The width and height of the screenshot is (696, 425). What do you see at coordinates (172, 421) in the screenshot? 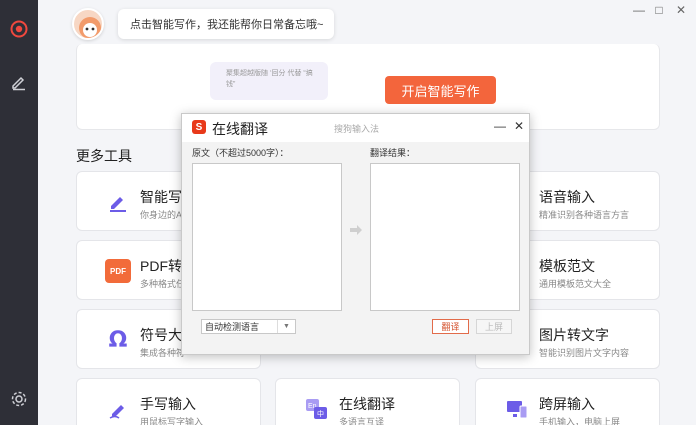
I see `tool-subtitle: 用鼠标写字输入` at bounding box center [172, 421].